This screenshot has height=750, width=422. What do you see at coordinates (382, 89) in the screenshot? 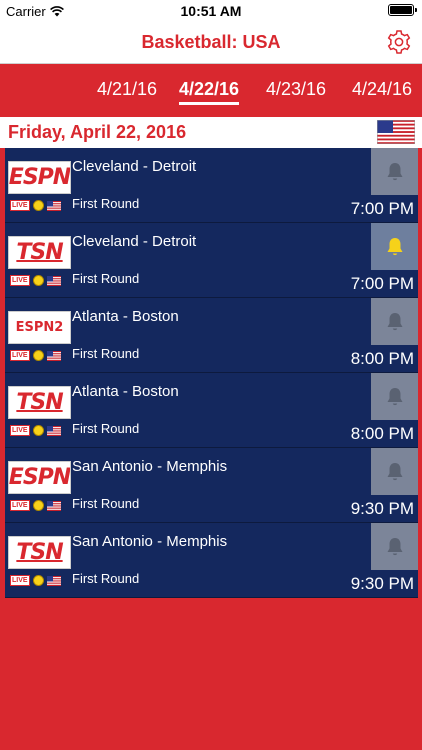
I see `date-tab-3: 4/24/16` at bounding box center [382, 89].